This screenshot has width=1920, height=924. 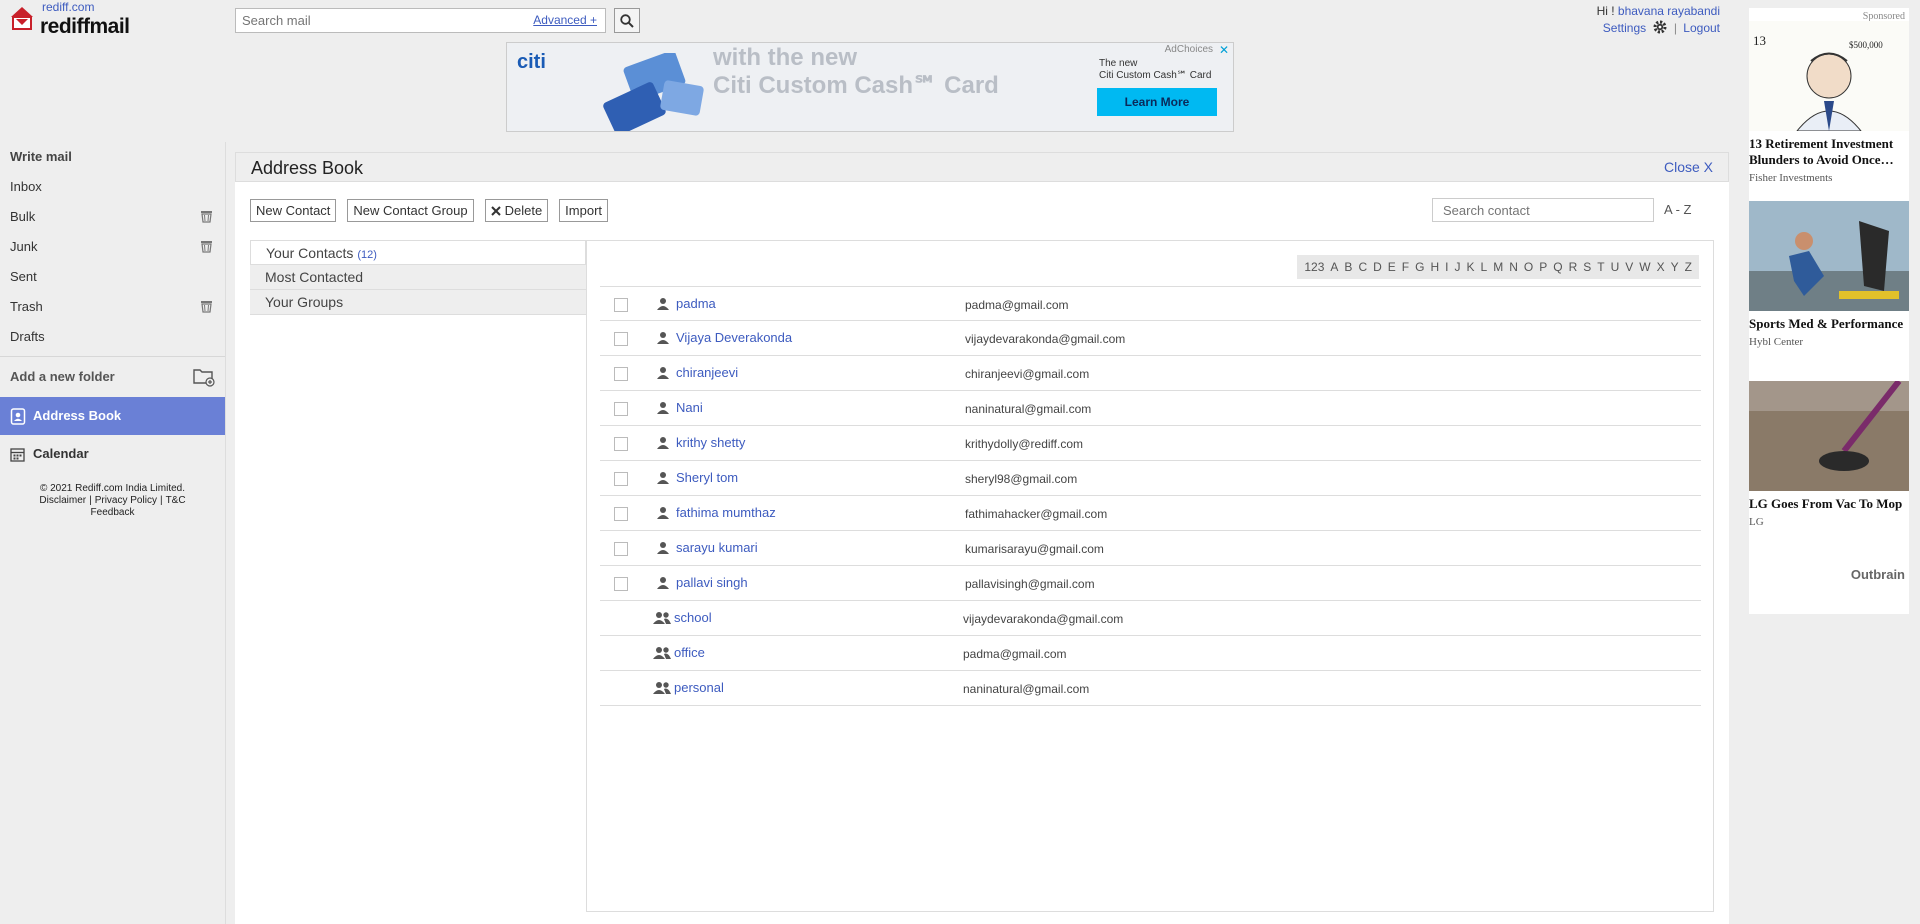 I want to click on alphabet-letter: V, so click(x=1629, y=267).